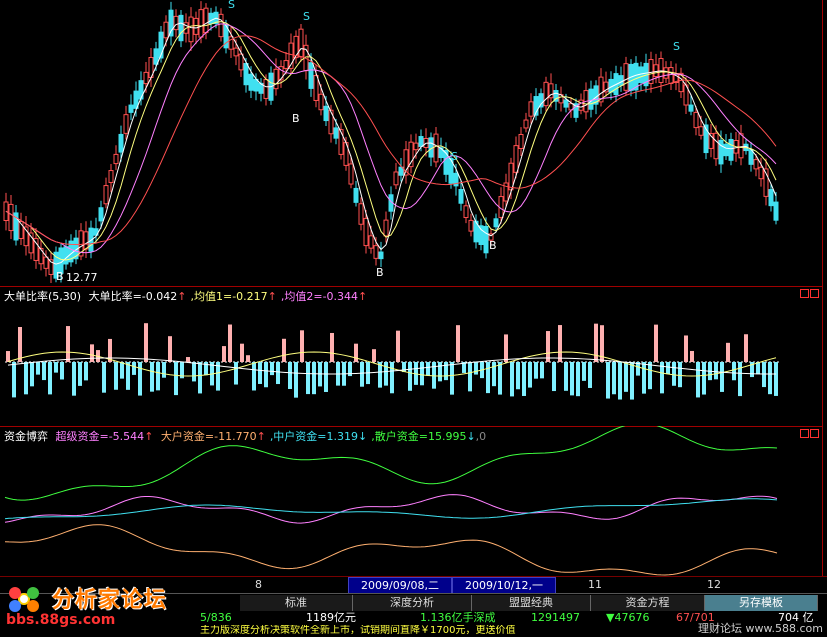 The height and width of the screenshot is (637, 827). I want to click on ratio-params: (5,30), so click(65, 296).